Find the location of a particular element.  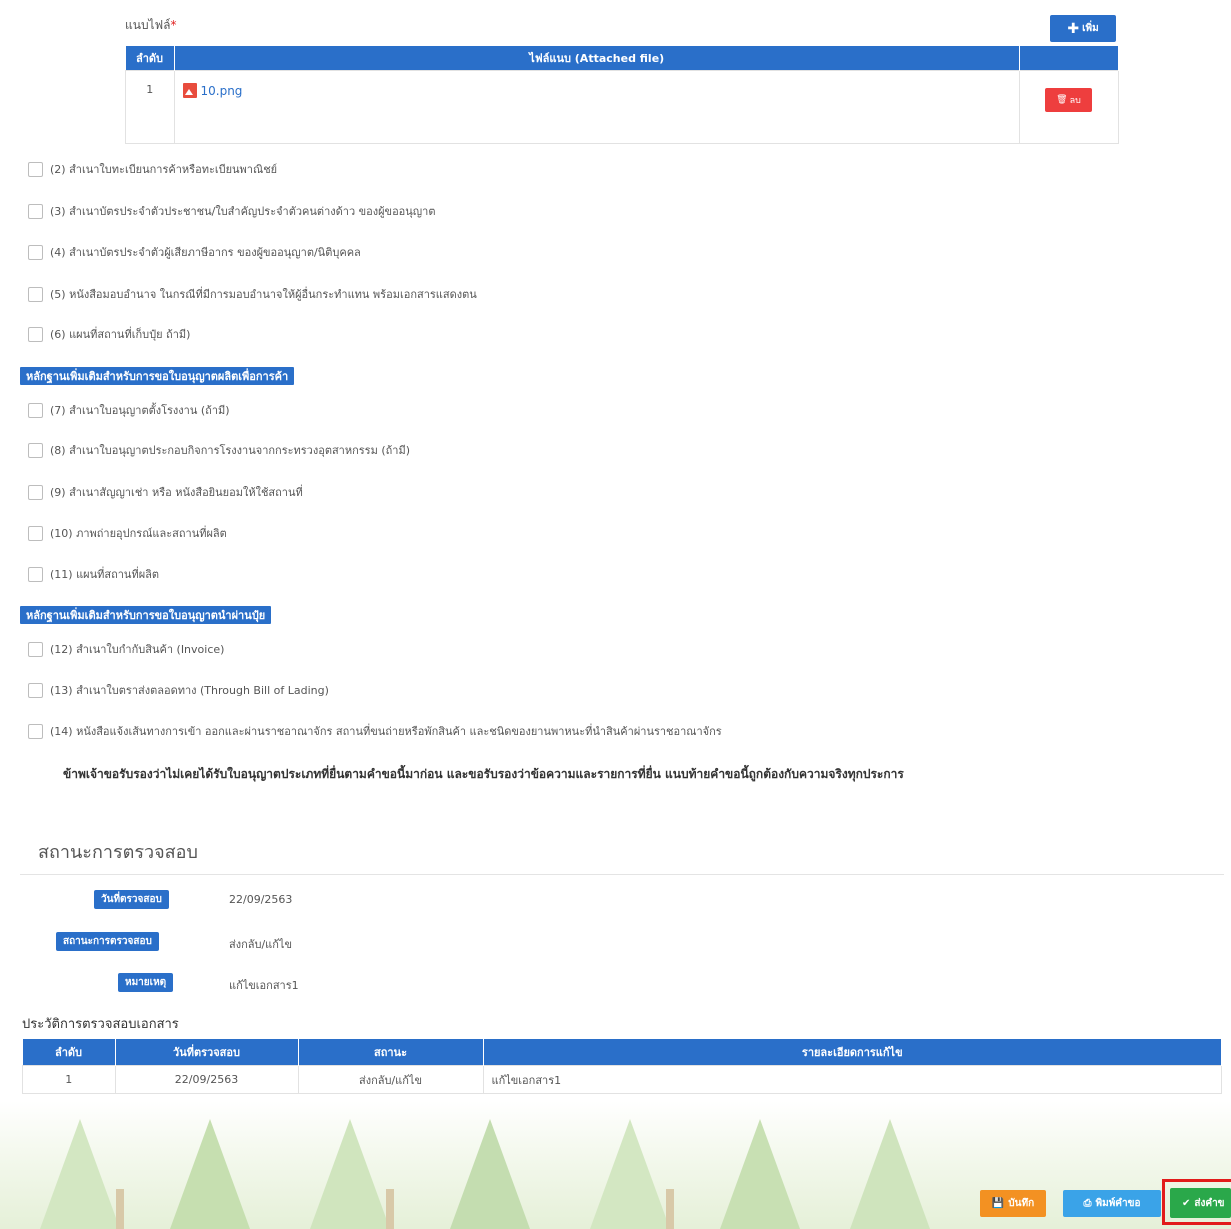

plus-icon: ✚ is located at coordinates (1073, 28).